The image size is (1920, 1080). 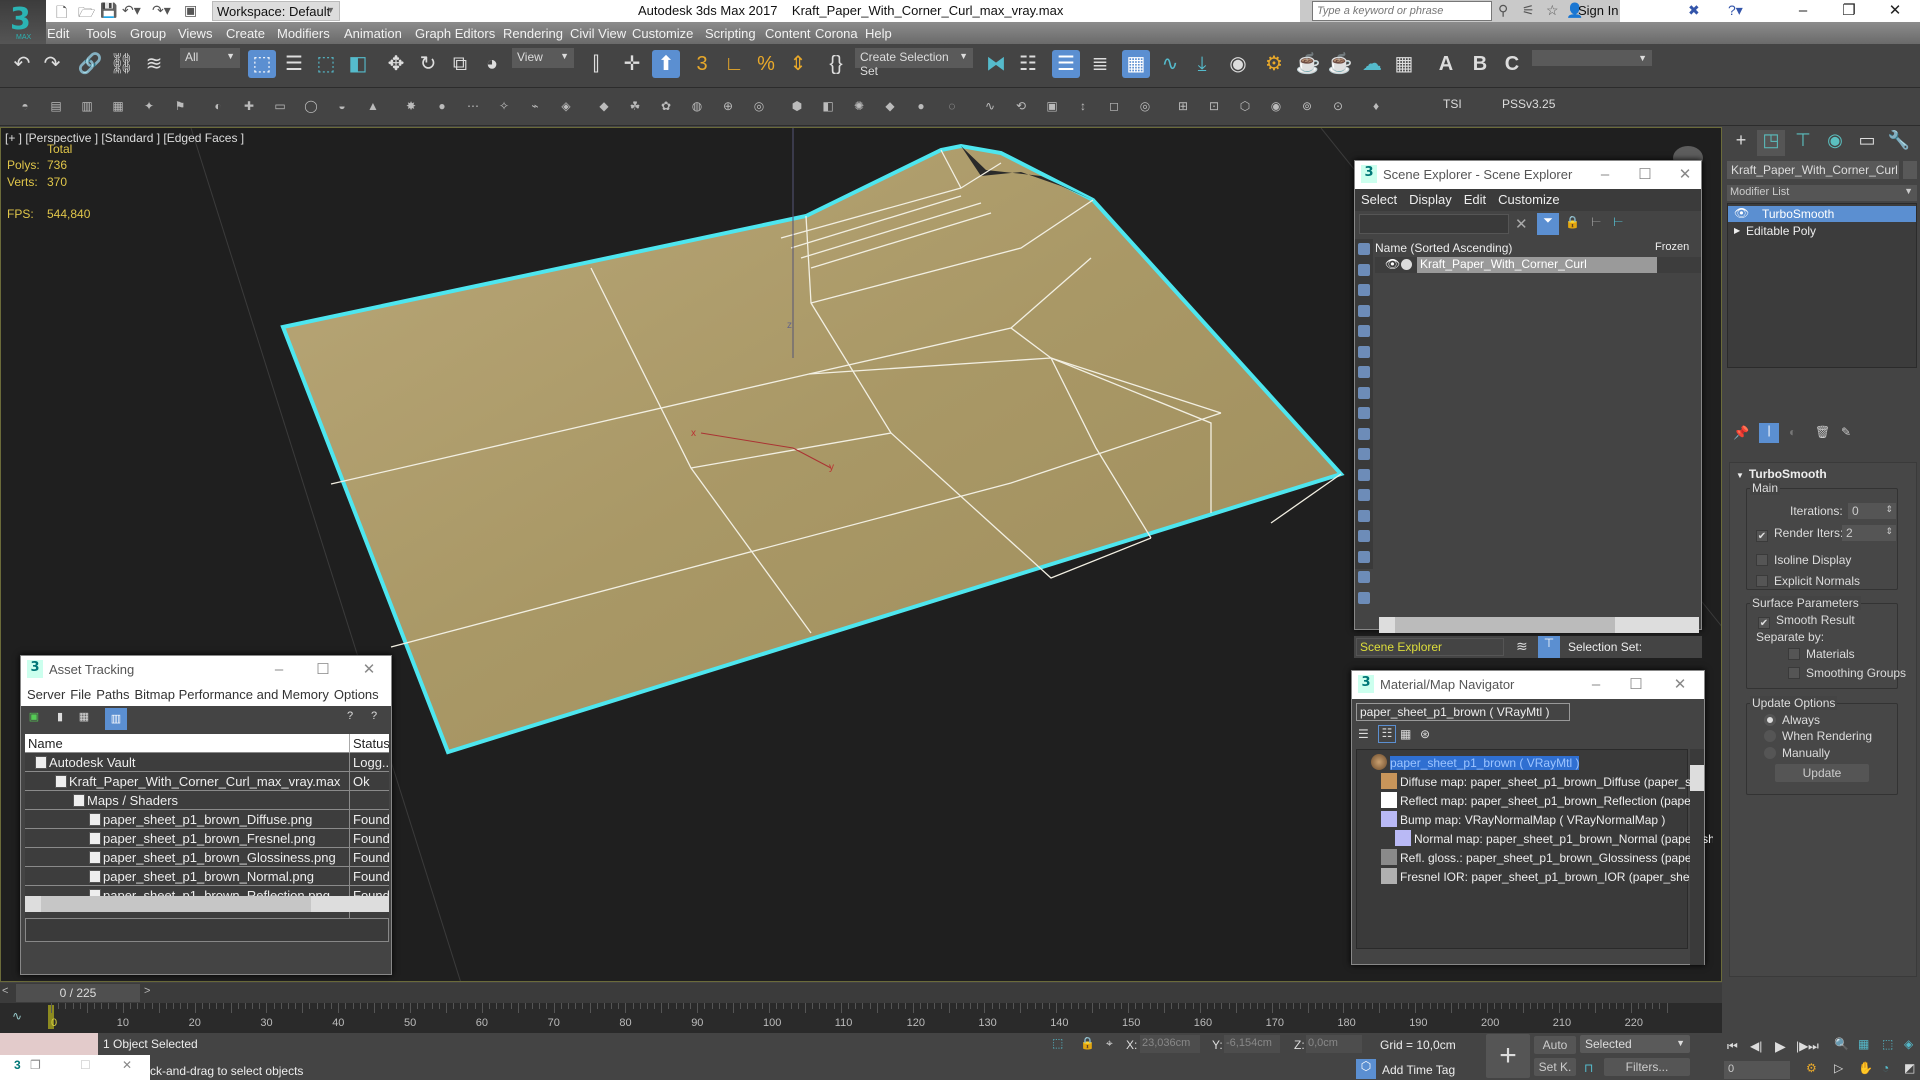 I want to click on menu-server: Server, so click(x=46, y=694).